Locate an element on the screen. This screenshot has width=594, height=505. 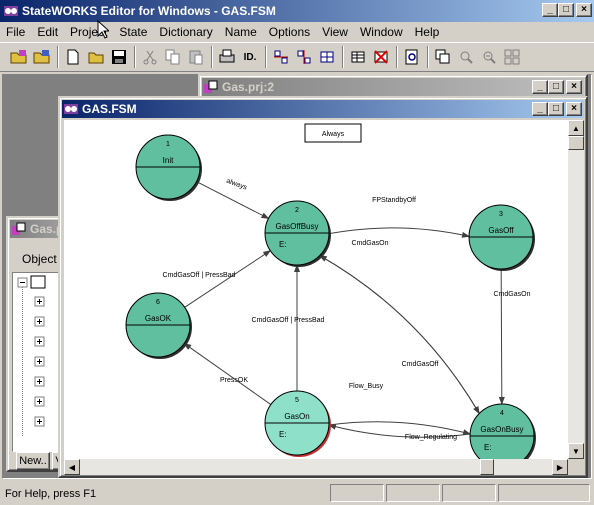
paste-icon is located at coordinates (196, 57).